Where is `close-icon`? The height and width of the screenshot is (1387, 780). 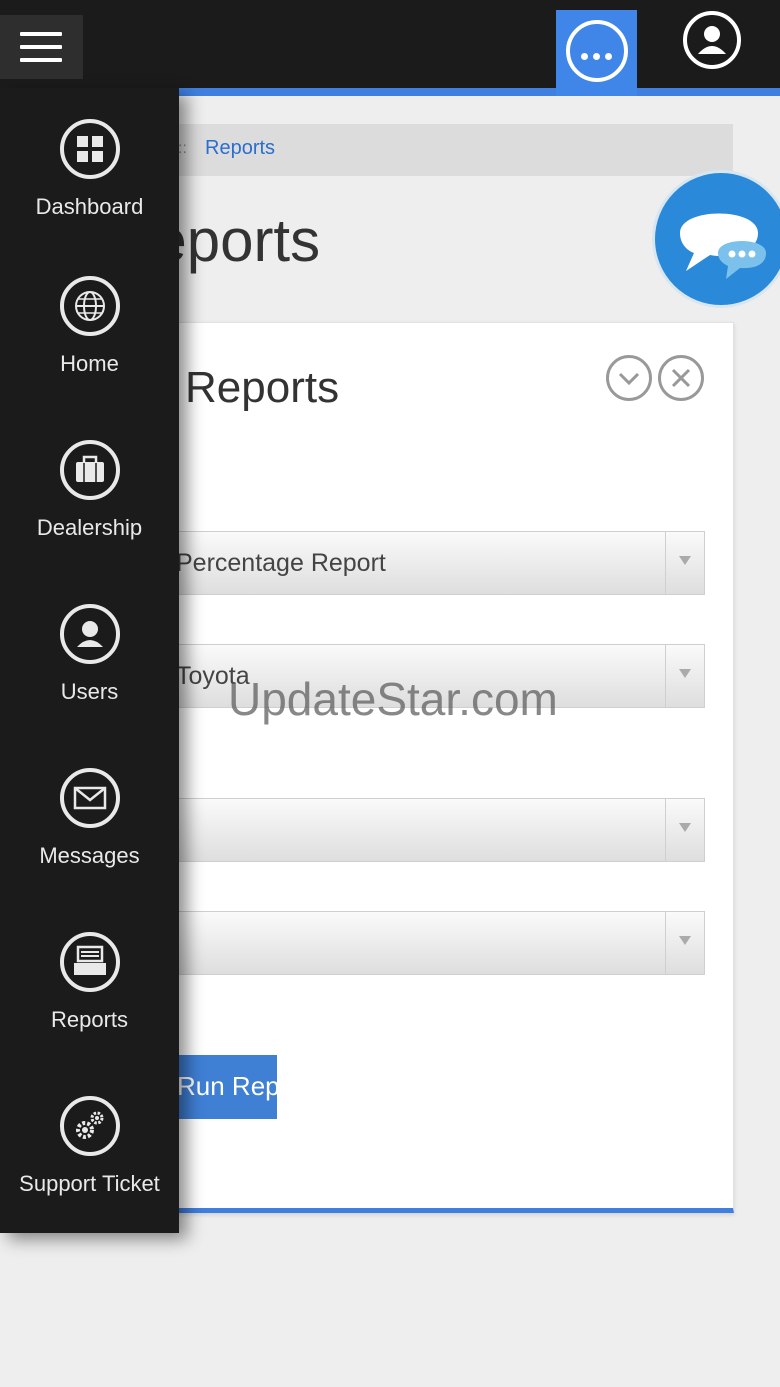
close-icon is located at coordinates (681, 378).